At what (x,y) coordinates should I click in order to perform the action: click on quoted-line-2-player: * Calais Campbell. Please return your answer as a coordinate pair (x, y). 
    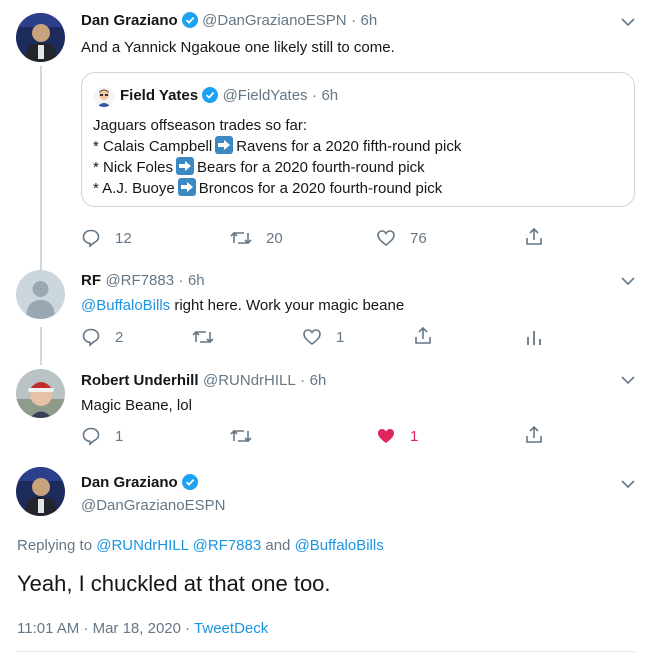
    Looking at the image, I should click on (153, 146).